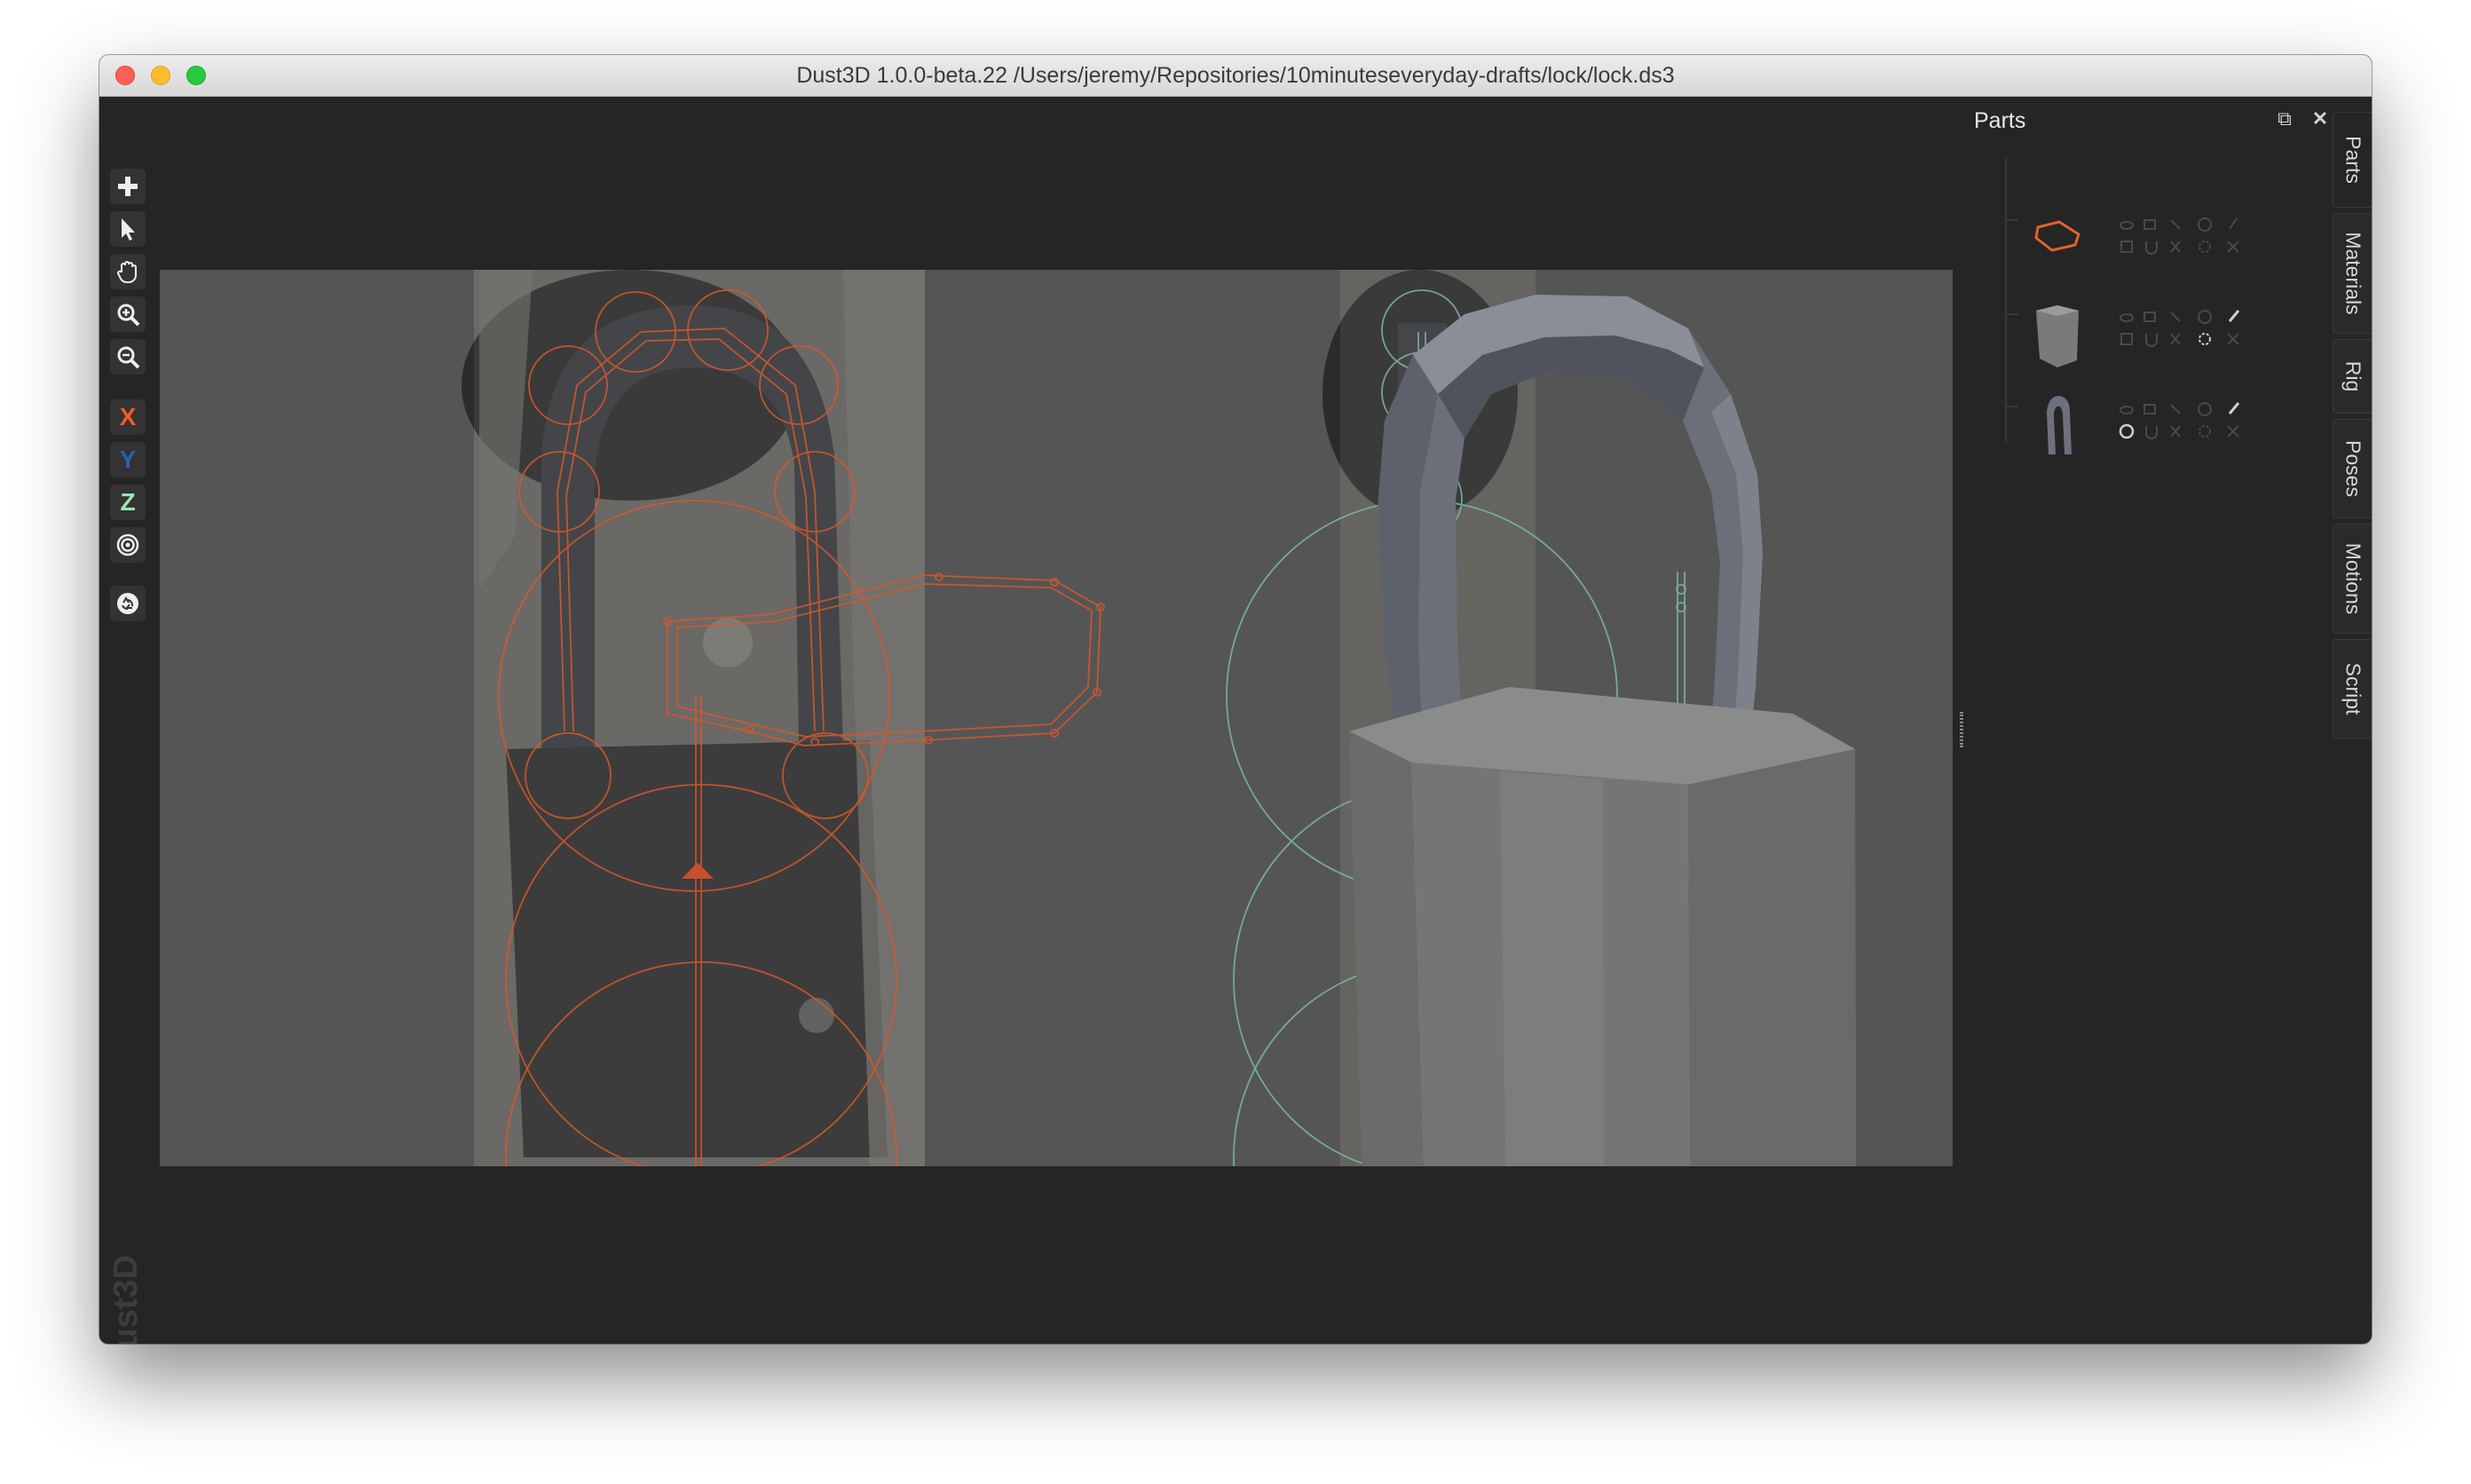 The image size is (2471, 1484). I want to click on front-reference-image, so click(693, 718).